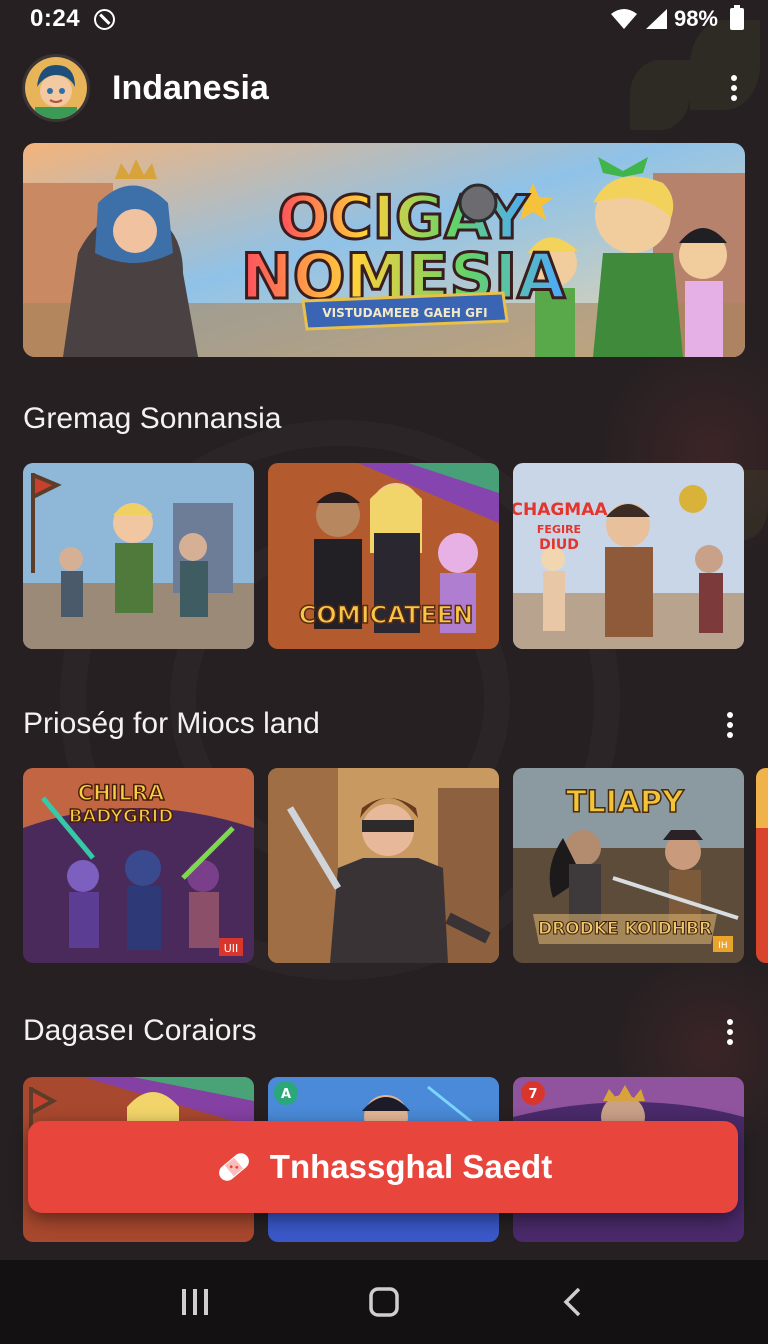  I want to click on section-title: Prioség for Miocs land, so click(171, 723).